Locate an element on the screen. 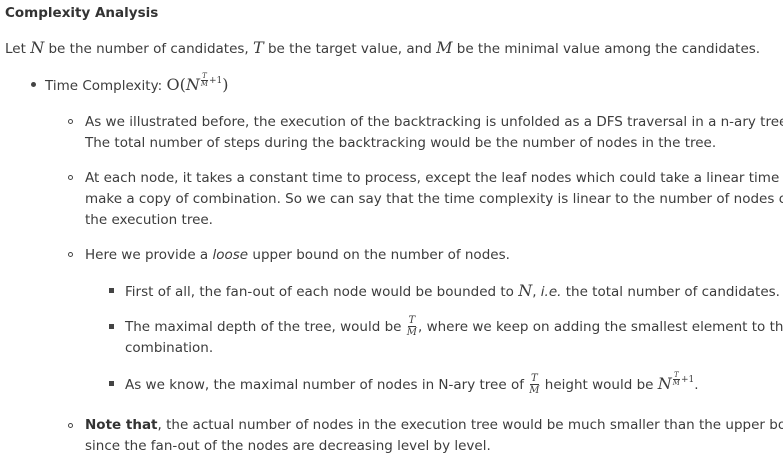 The height and width of the screenshot is (467, 783). period: . is located at coordinates (696, 385).